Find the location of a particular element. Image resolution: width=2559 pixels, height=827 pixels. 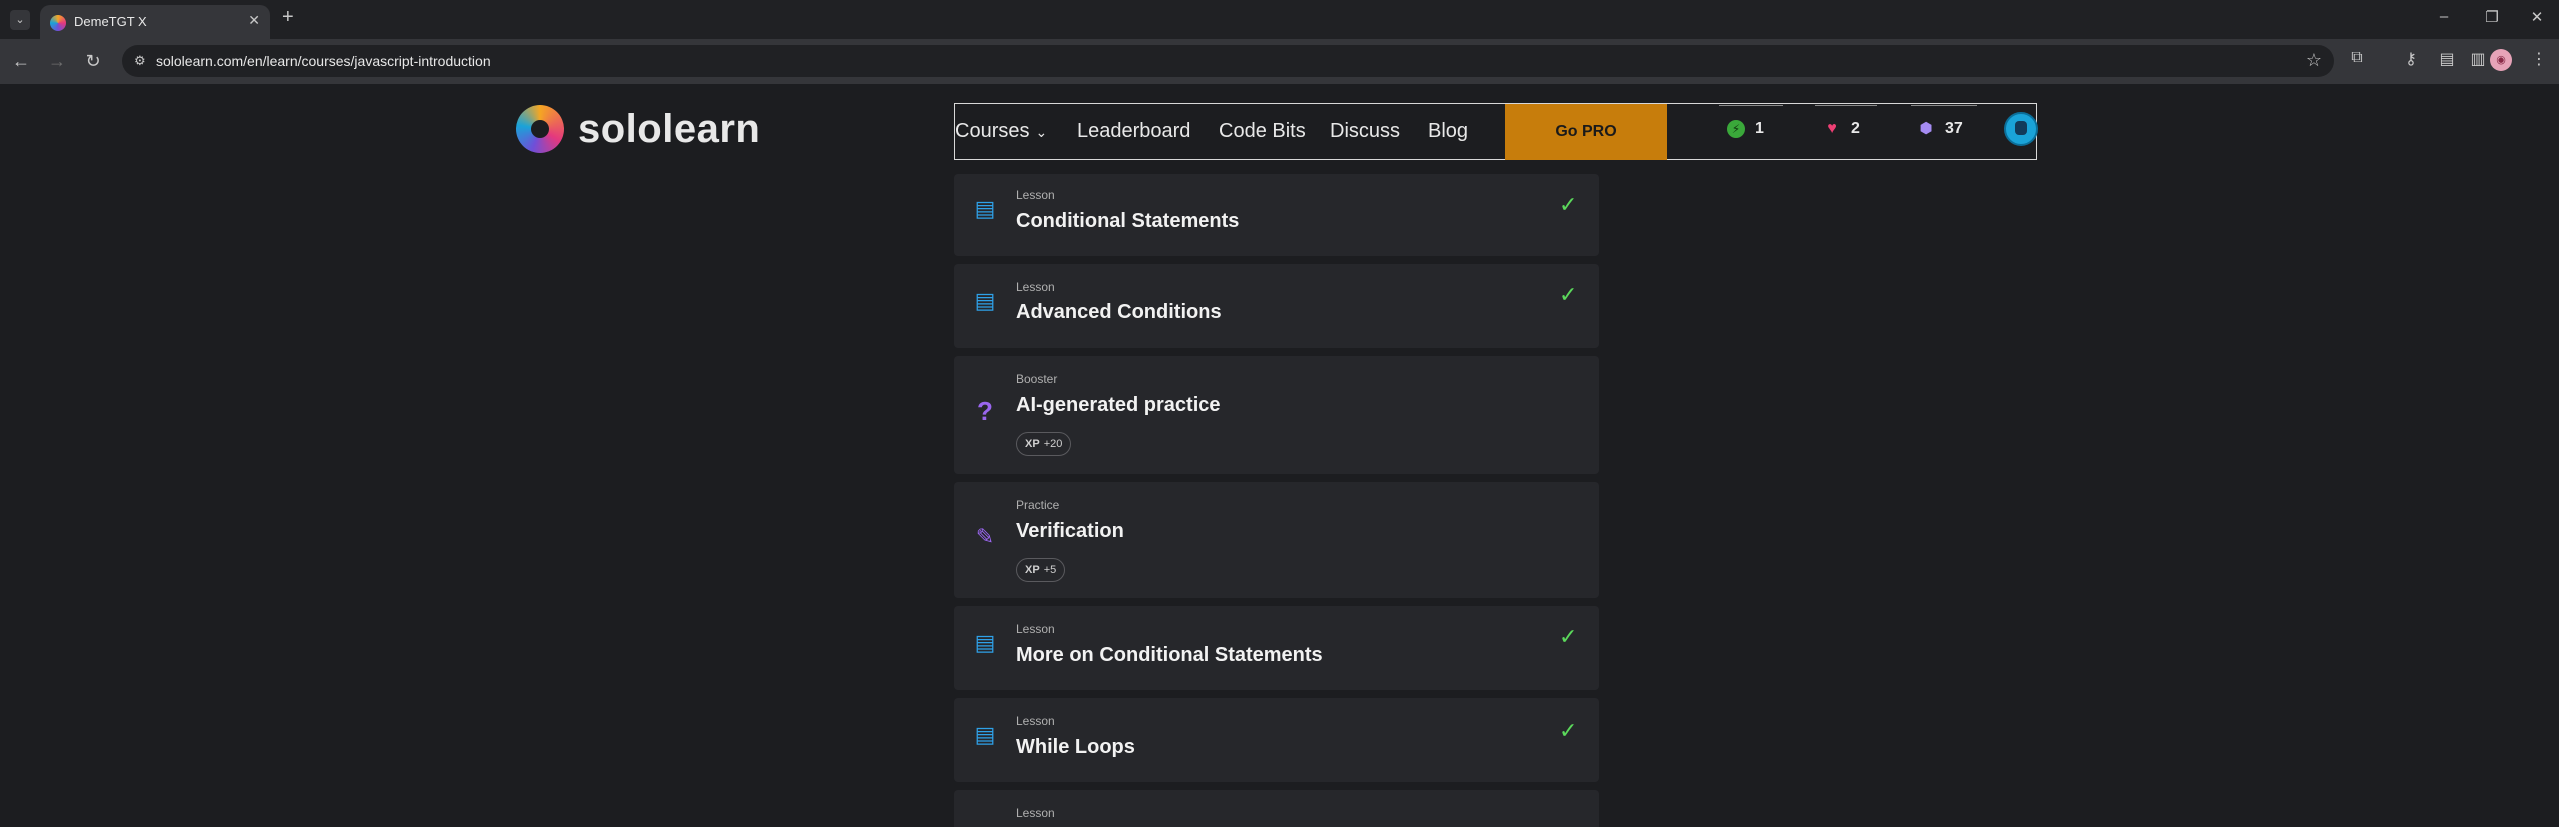

xp-value: +20 is located at coordinates (1053, 444).